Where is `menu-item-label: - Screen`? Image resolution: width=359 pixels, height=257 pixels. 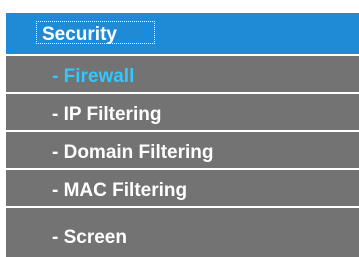 menu-item-label: - Screen is located at coordinates (89, 237).